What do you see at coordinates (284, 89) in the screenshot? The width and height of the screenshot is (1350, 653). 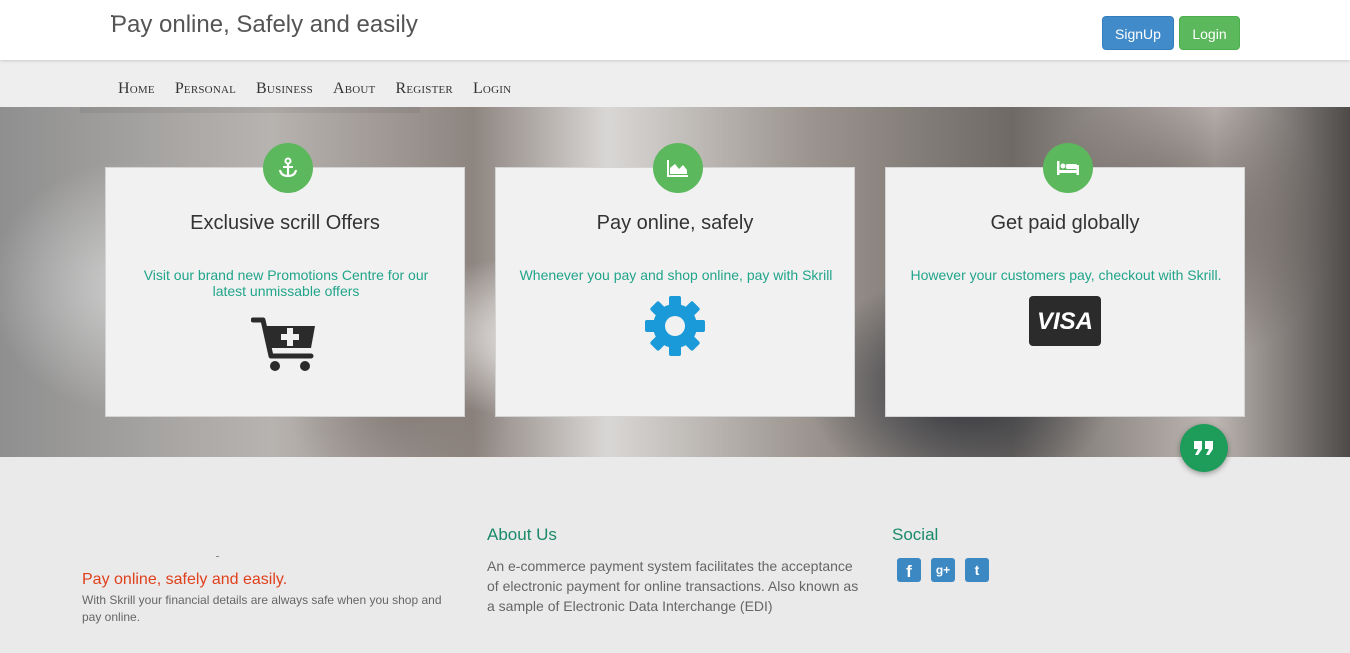 I see `nav-item-business: Business` at bounding box center [284, 89].